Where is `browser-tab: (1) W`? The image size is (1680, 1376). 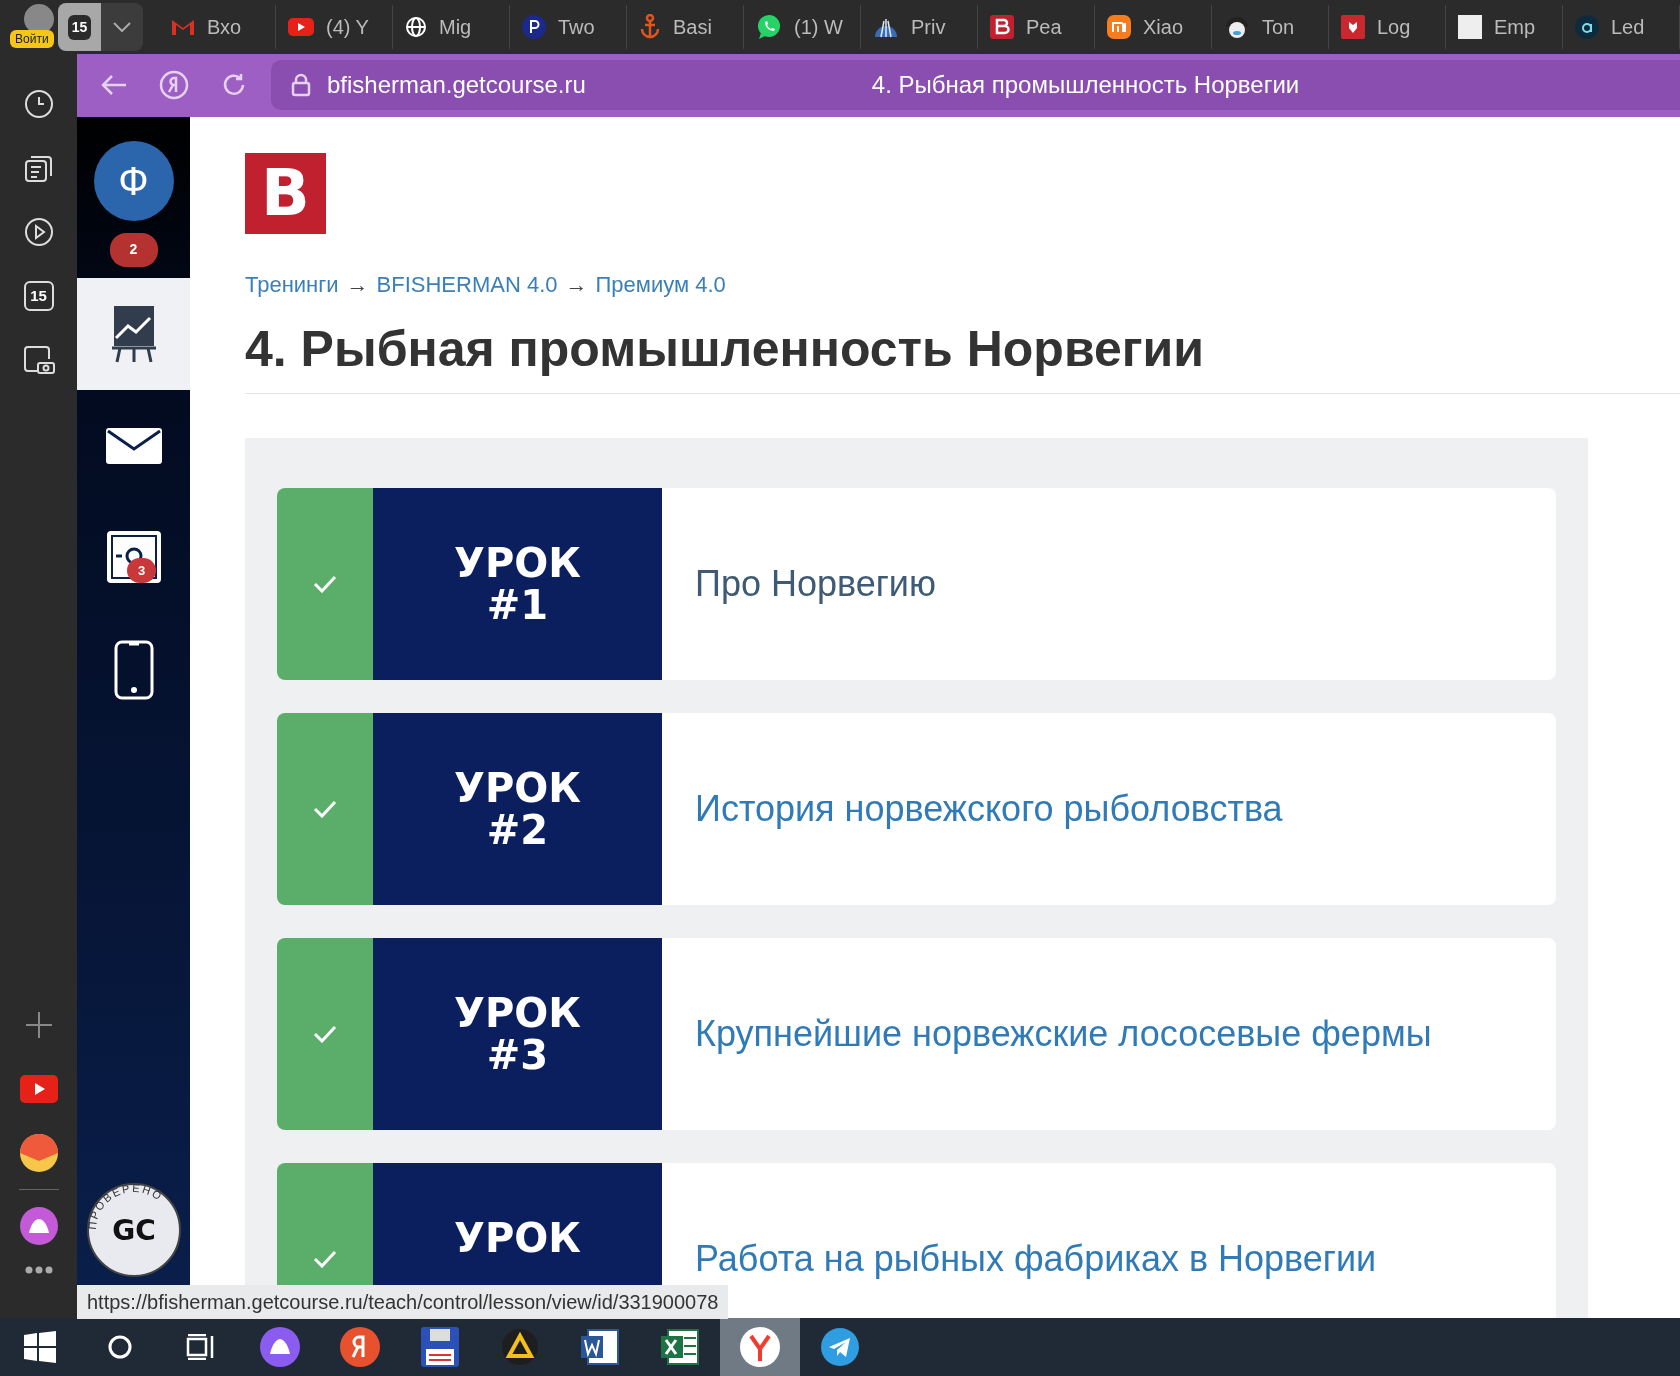
browser-tab: (1) W is located at coordinates (802, 27).